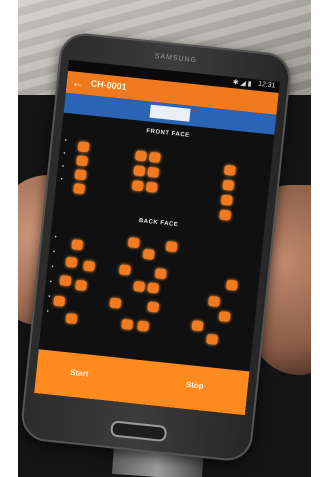 The height and width of the screenshot is (477, 320). Describe the element at coordinates (266, 85) in the screenshot. I see `status-time: 12:31` at that location.